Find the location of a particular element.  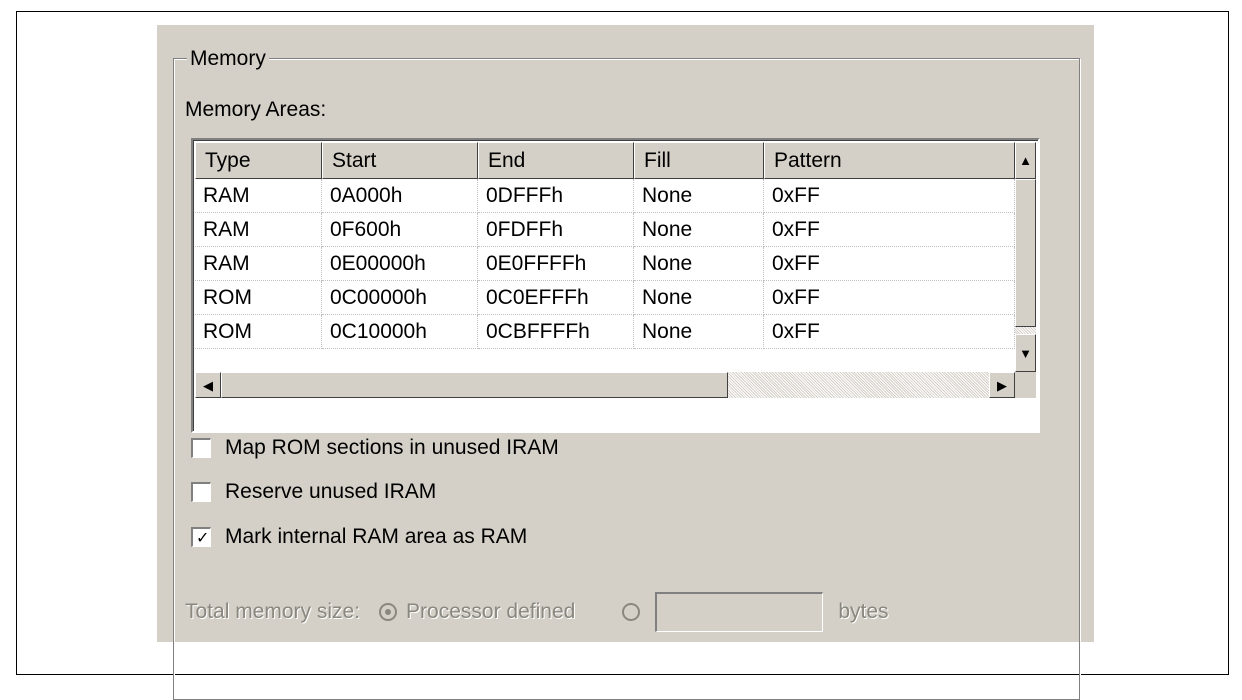

mark-internal-ram-option: ✓ Mark internal RAM area as RAM is located at coordinates (359, 537).